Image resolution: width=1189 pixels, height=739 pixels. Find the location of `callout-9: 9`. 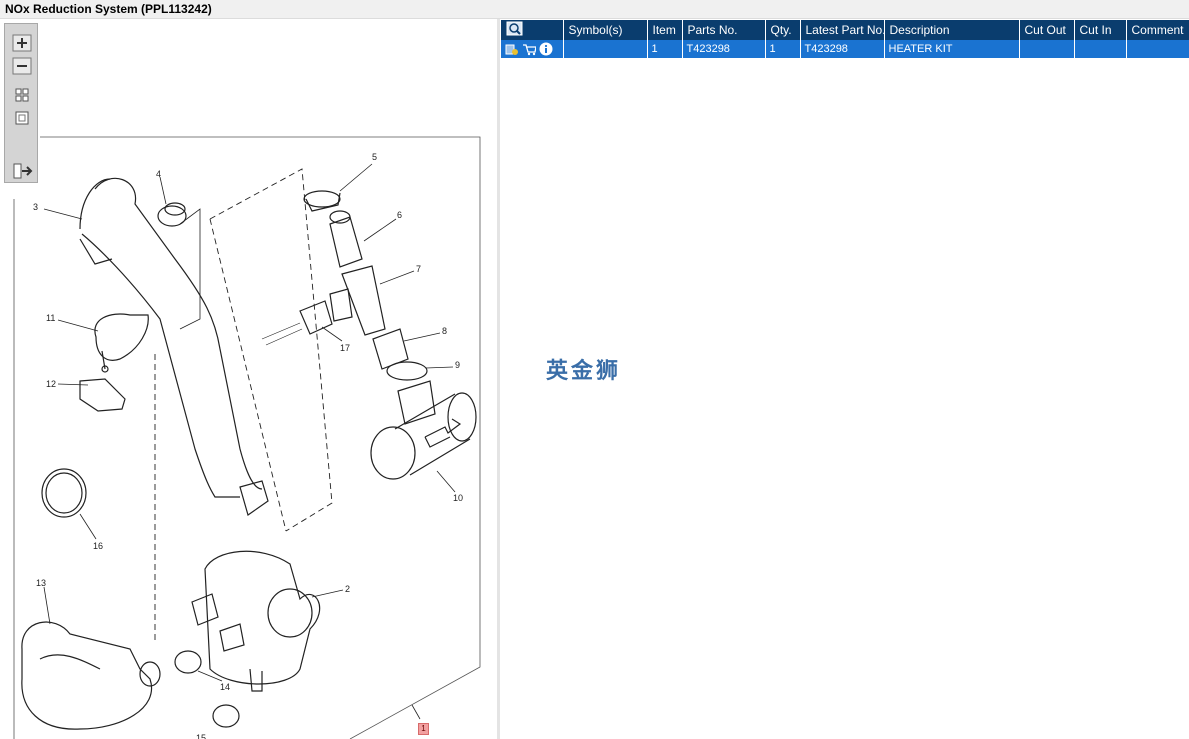

callout-9: 9 is located at coordinates (457, 365).